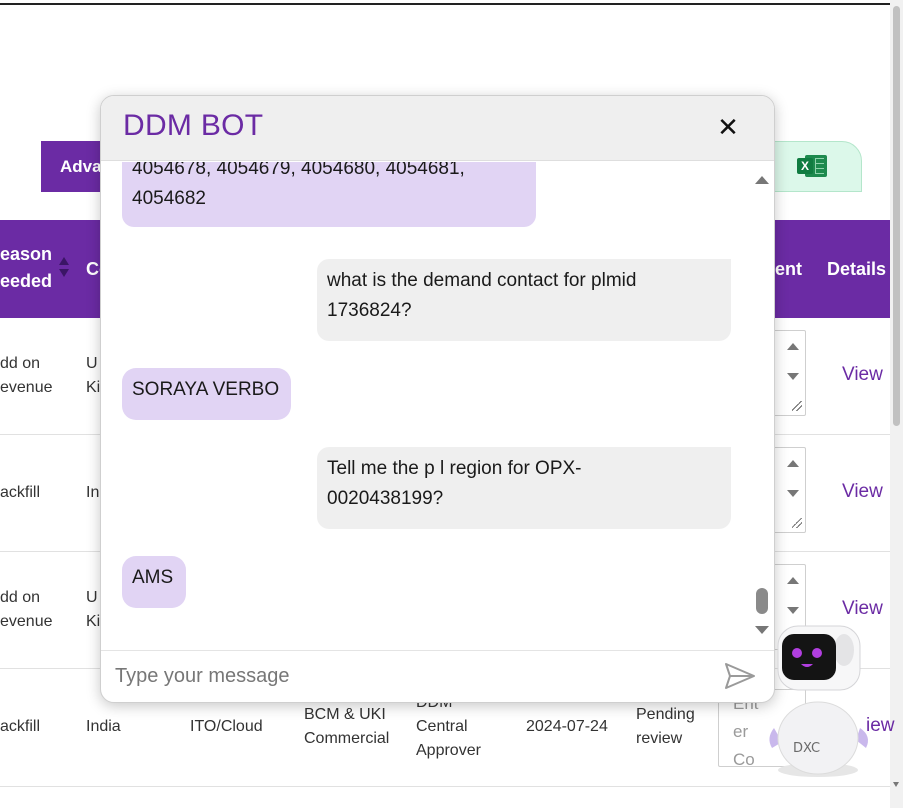  Describe the element at coordinates (896, 216) in the screenshot. I see `page-scrollbar-thumb` at that location.